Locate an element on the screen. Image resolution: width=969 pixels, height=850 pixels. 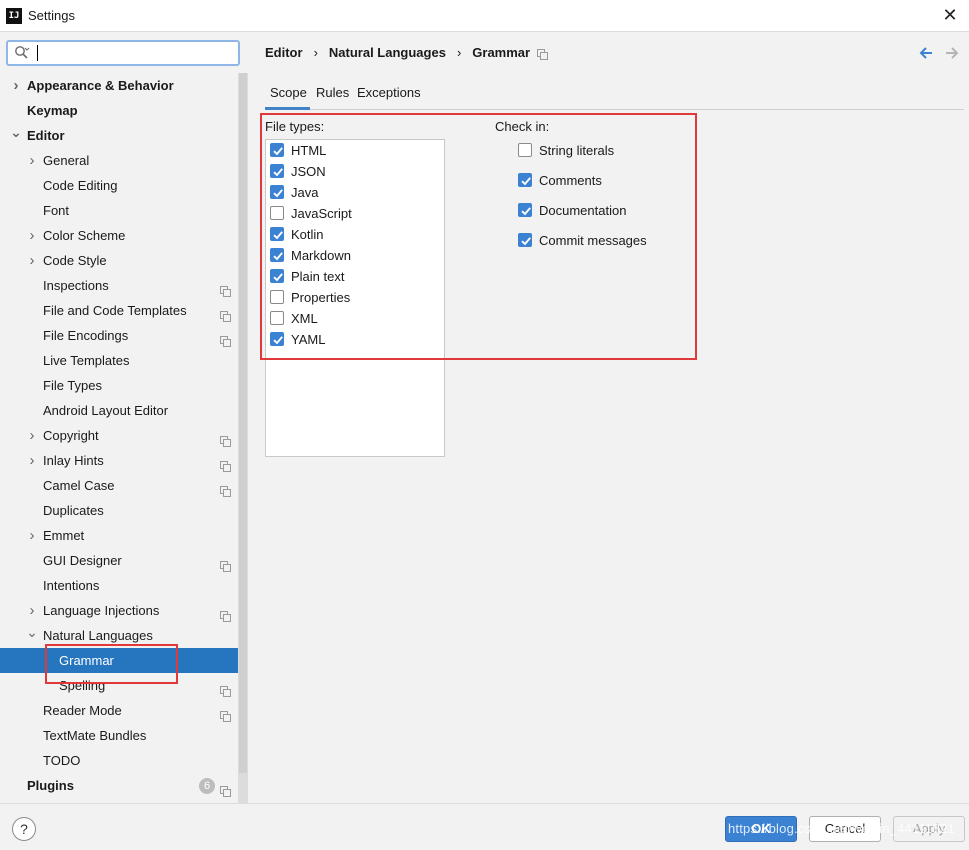
sidebar-item-label: Code Style is located at coordinates (75, 260).